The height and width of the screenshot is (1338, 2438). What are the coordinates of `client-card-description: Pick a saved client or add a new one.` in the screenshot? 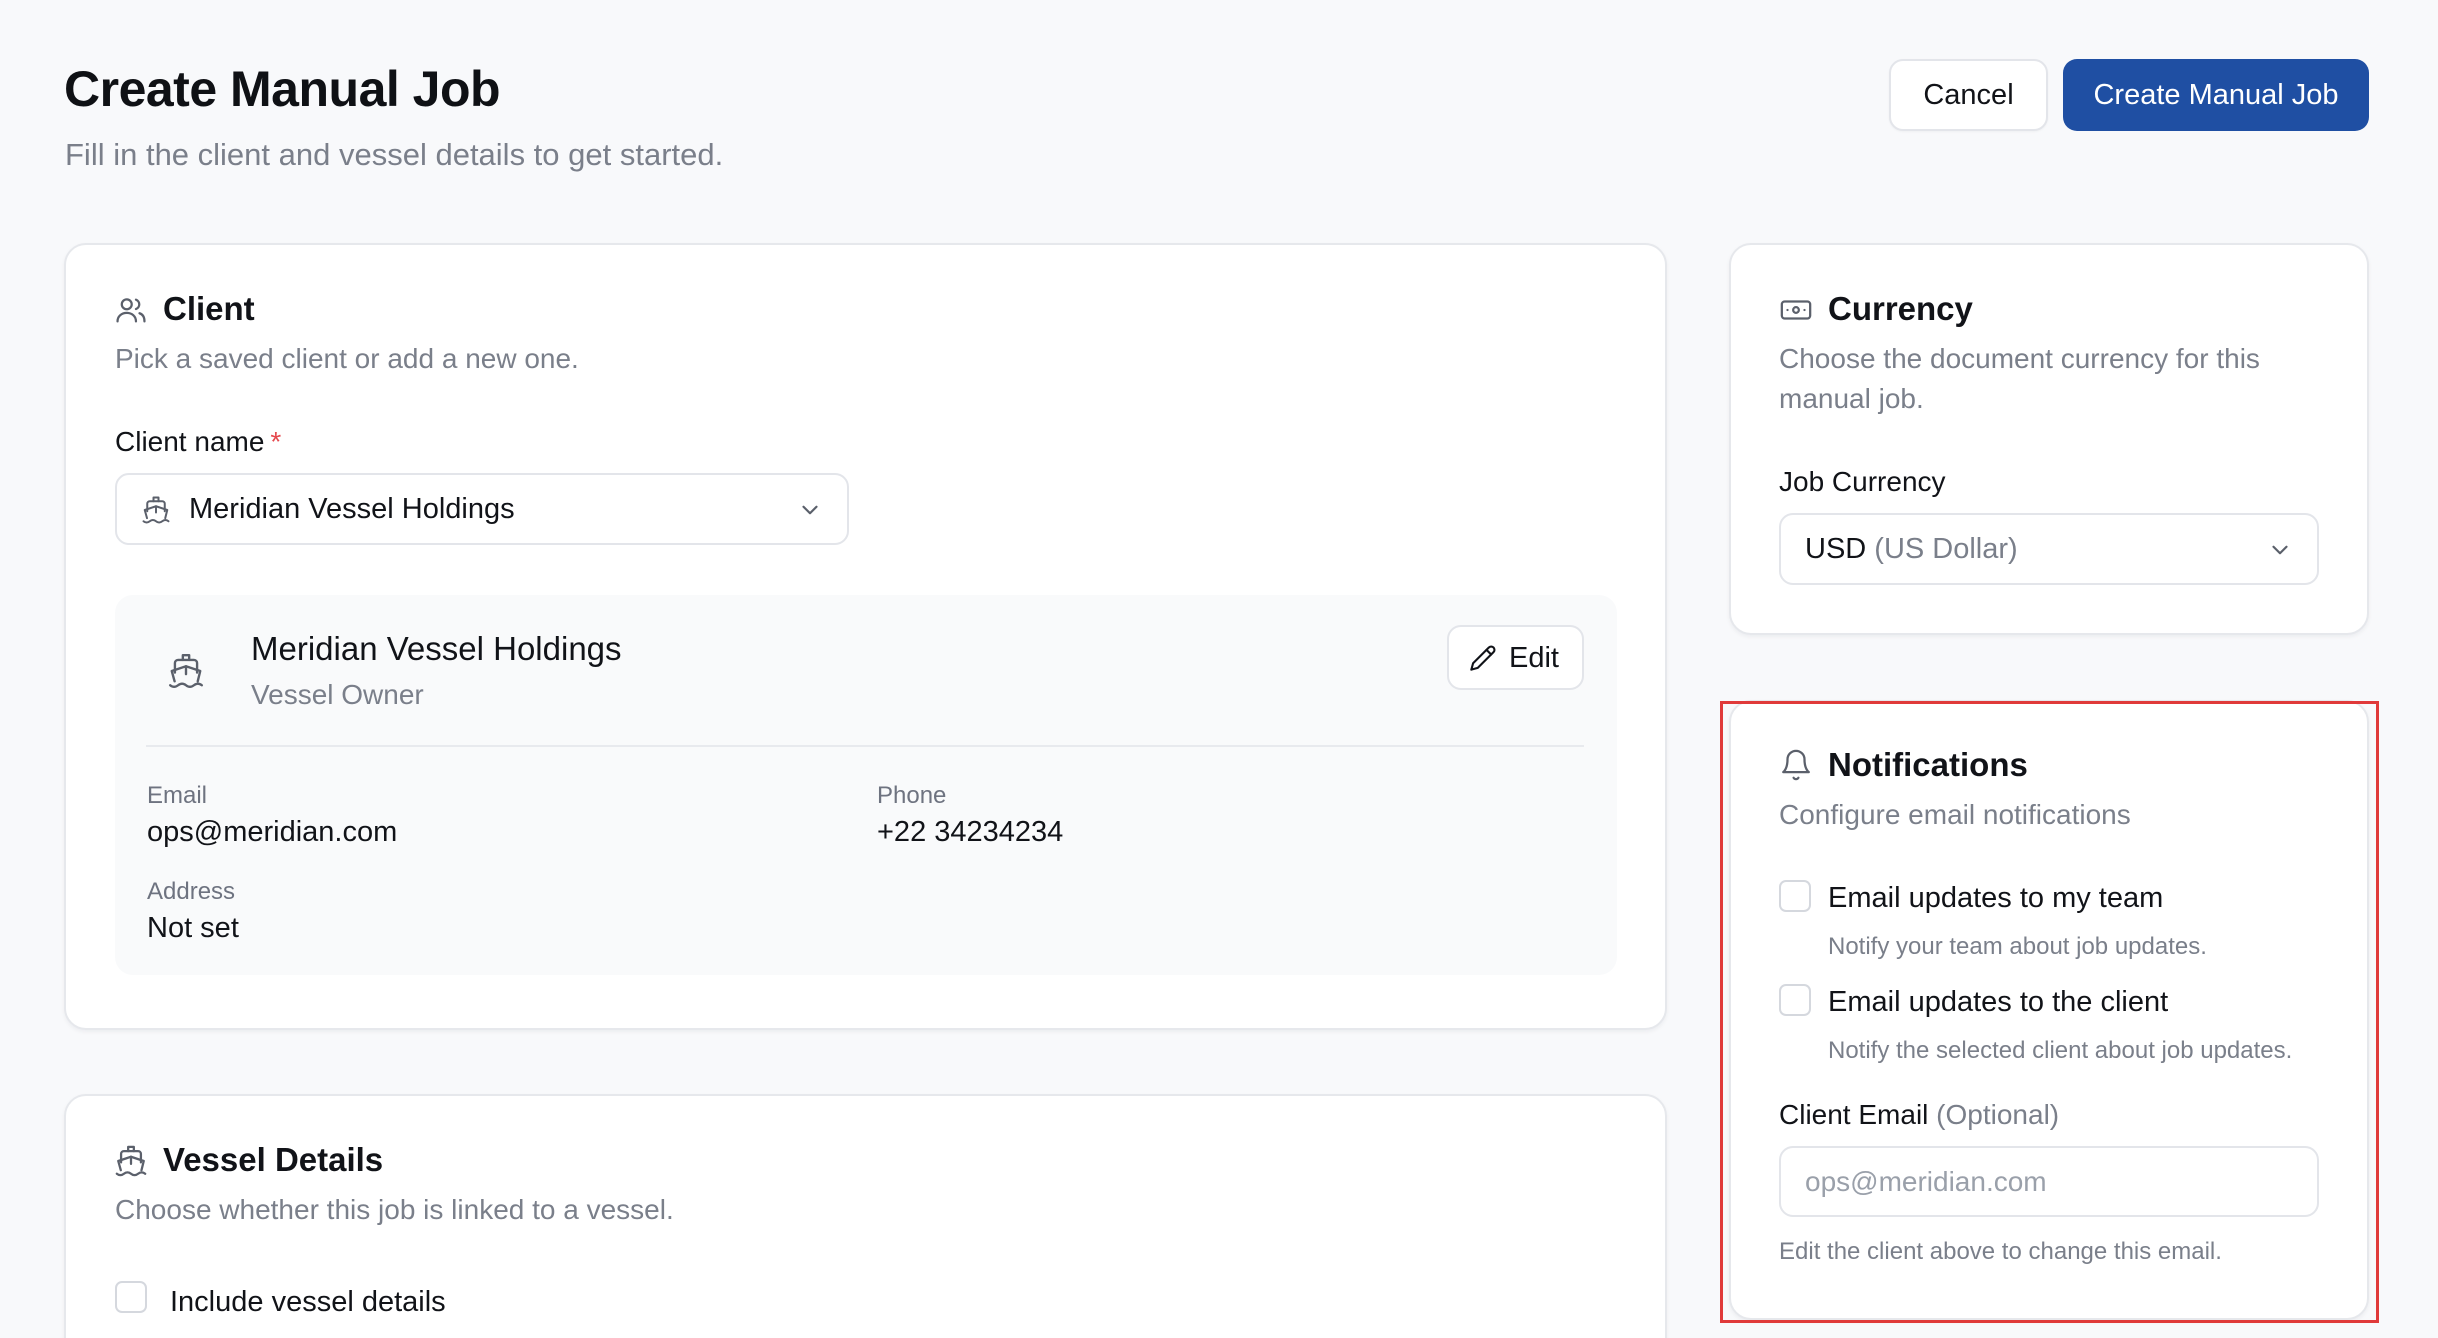 It's located at (347, 358).